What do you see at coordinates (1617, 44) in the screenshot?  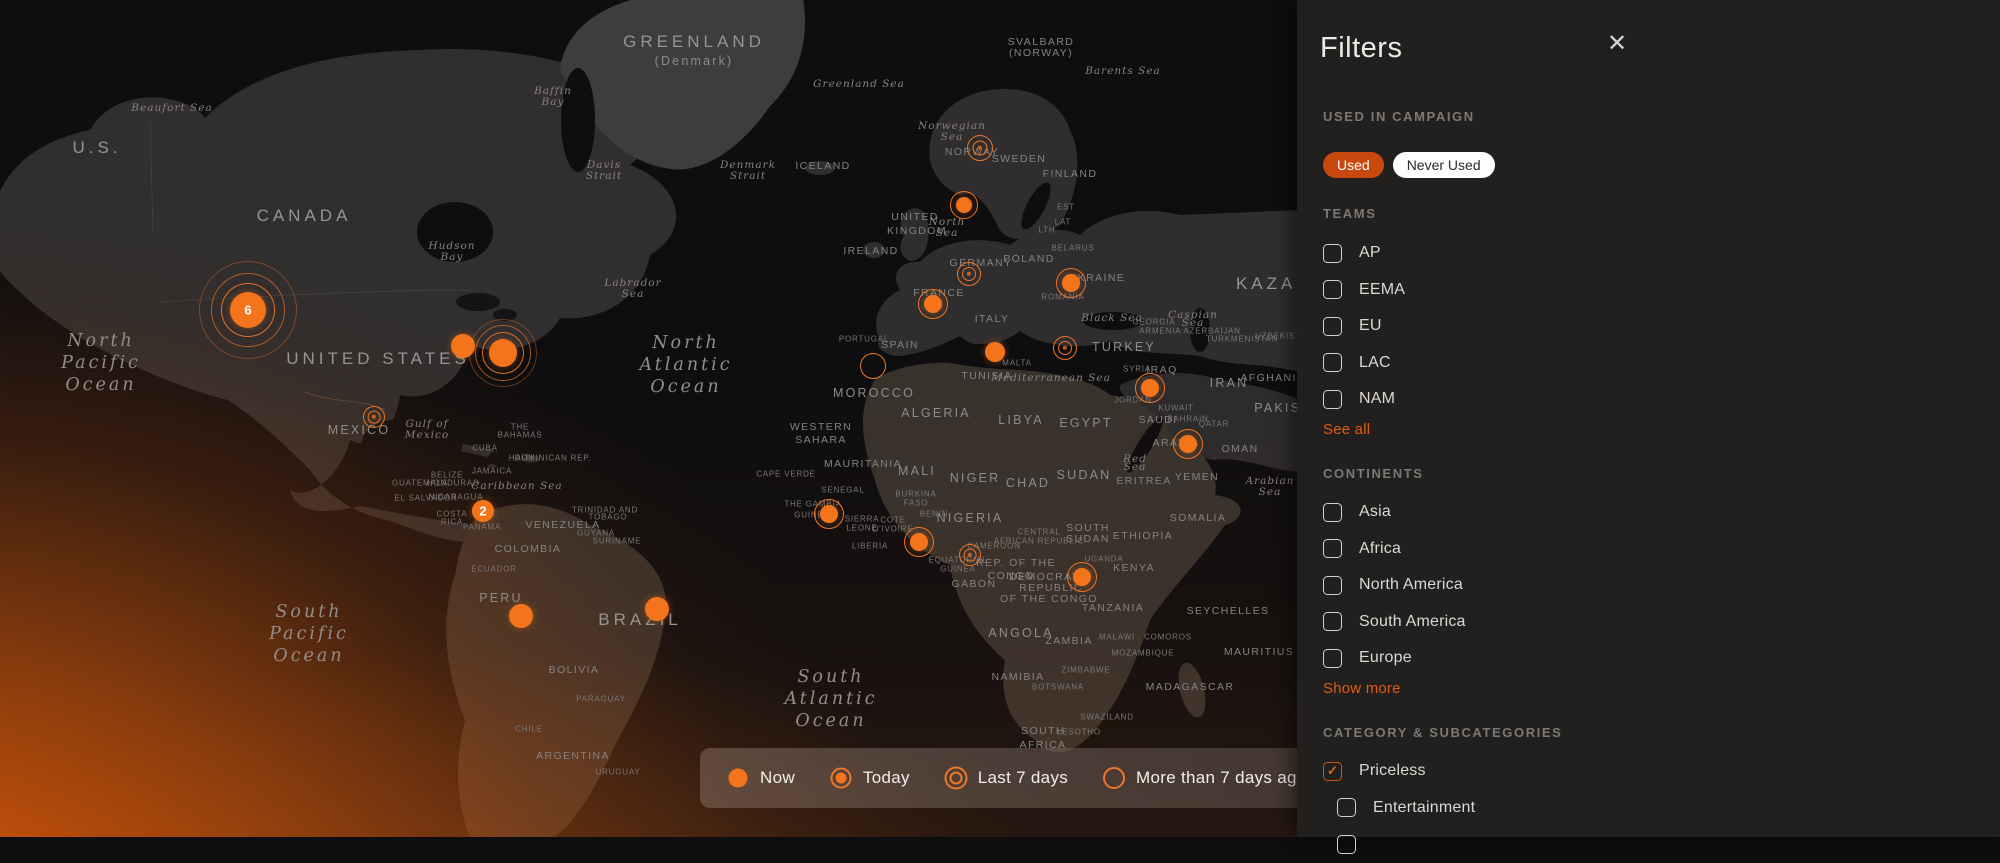 I see `close-icon: ✕` at bounding box center [1617, 44].